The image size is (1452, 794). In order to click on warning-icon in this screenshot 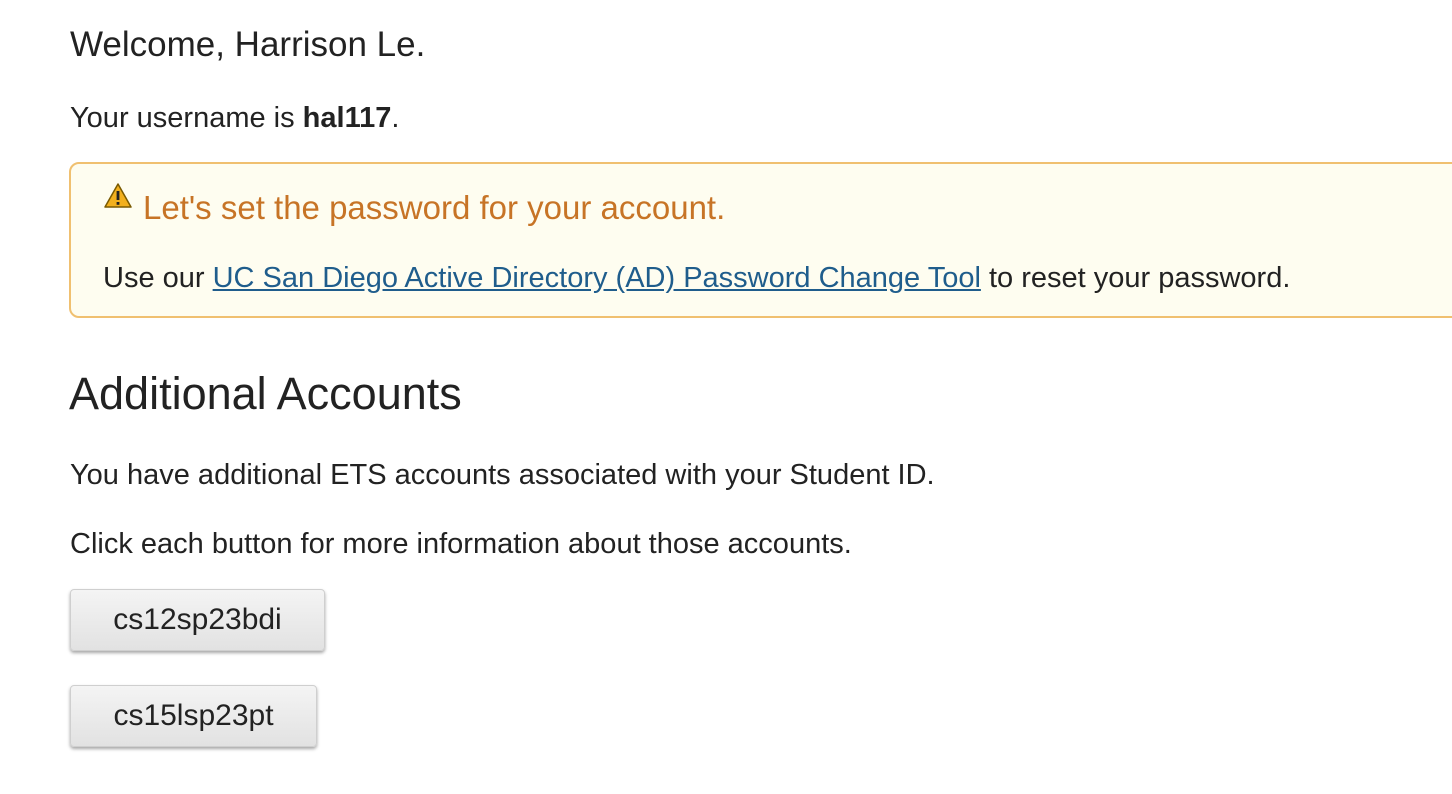, I will do `click(118, 196)`.